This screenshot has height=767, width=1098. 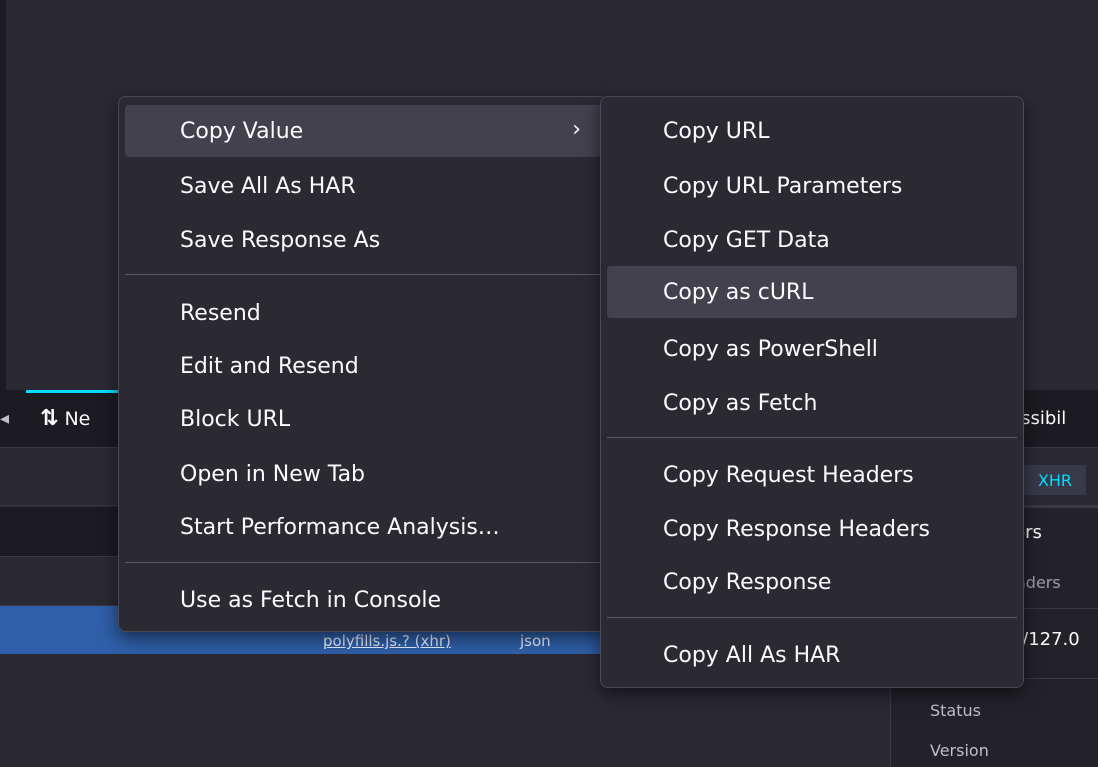 What do you see at coordinates (363, 474) in the screenshot?
I see `menu-item-open-in-new-tab: Open in New Tab` at bounding box center [363, 474].